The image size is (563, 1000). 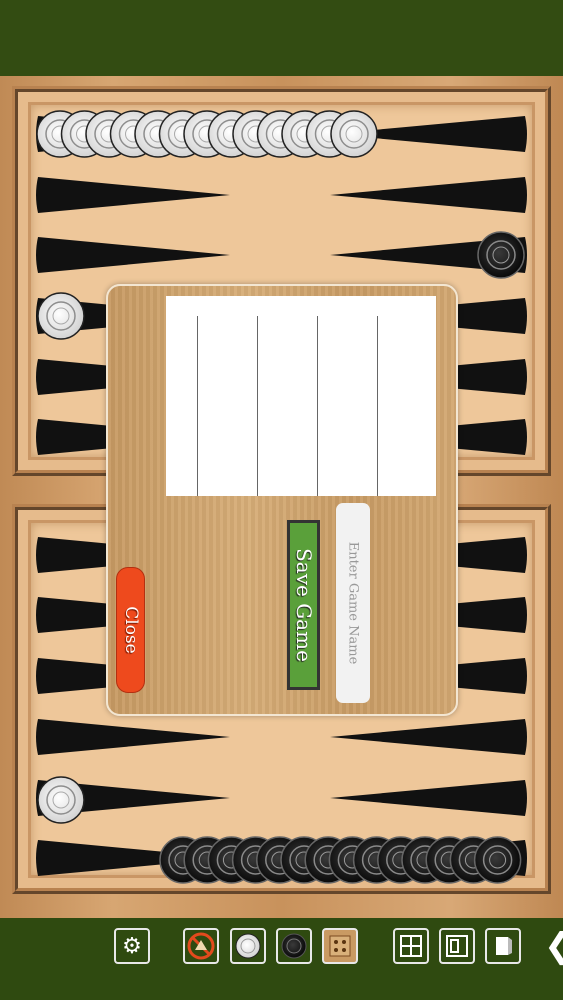 What do you see at coordinates (340, 946) in the screenshot?
I see `dice-icon` at bounding box center [340, 946].